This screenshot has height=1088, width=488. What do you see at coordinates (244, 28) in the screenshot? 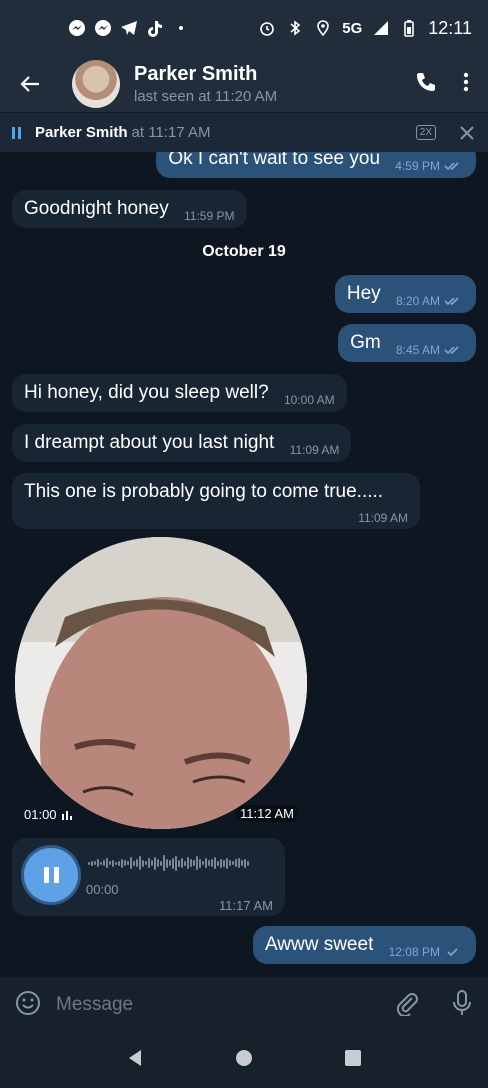
I see `status-bar: 5G 12:11` at bounding box center [244, 28].